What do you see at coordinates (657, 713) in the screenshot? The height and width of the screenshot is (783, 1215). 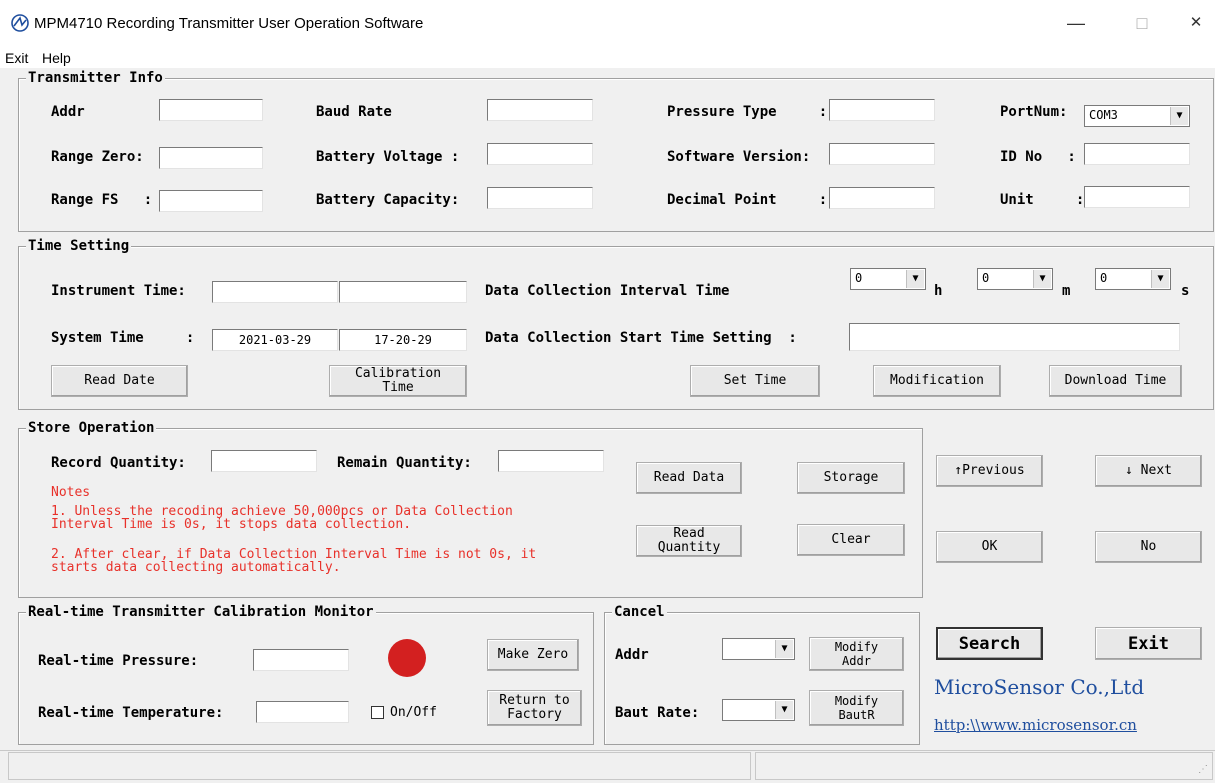 I see `baut-rate-label: Baut Rate:` at bounding box center [657, 713].